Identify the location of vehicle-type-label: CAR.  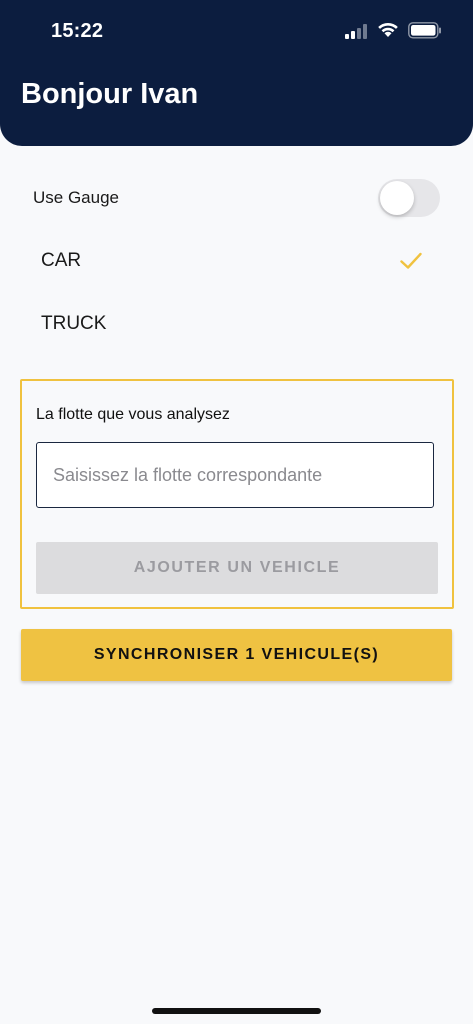
(61, 260).